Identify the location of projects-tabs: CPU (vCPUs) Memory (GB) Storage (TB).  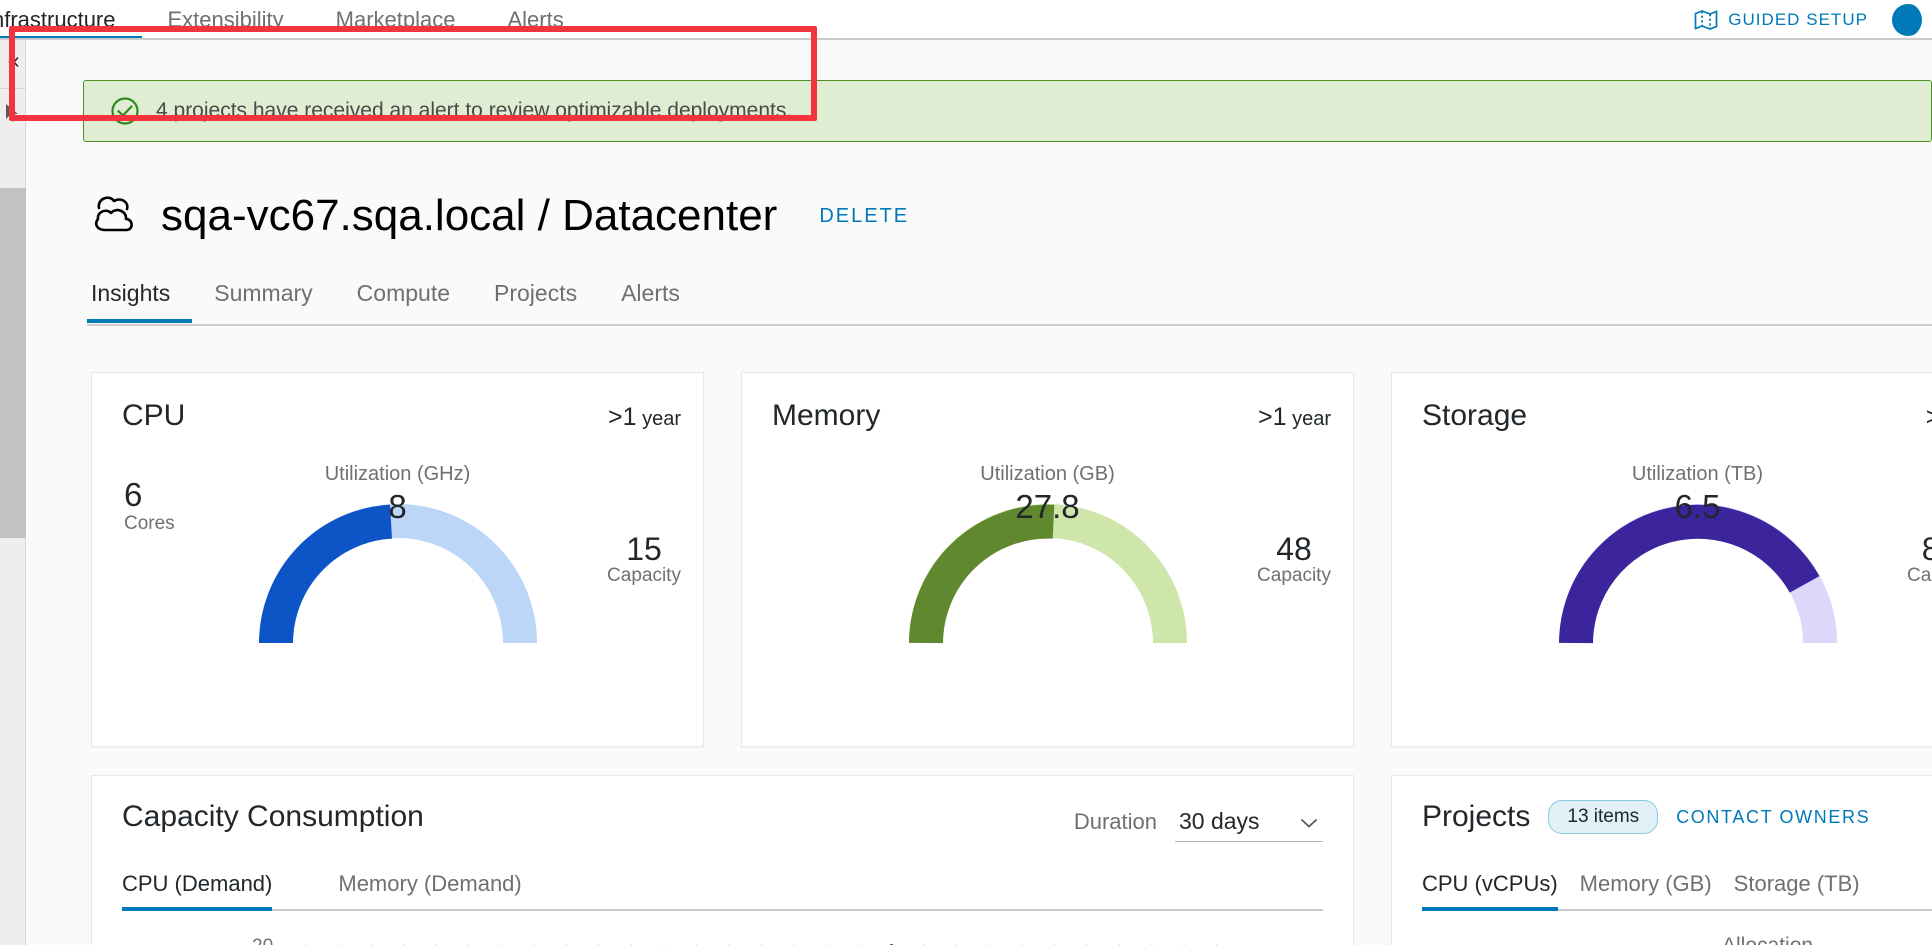
(1677, 891).